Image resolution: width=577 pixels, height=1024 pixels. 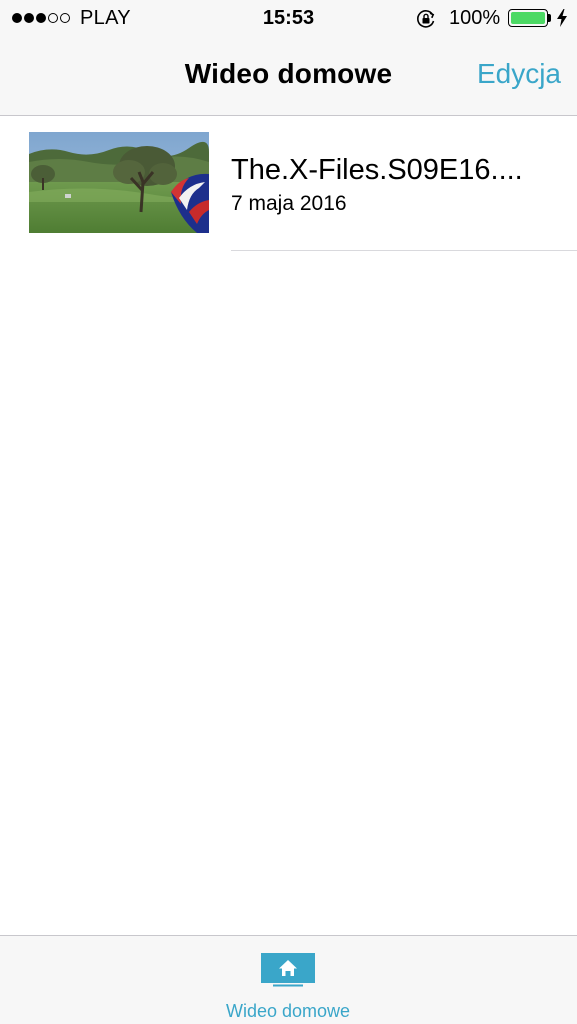 I want to click on battery-icon, so click(x=528, y=18).